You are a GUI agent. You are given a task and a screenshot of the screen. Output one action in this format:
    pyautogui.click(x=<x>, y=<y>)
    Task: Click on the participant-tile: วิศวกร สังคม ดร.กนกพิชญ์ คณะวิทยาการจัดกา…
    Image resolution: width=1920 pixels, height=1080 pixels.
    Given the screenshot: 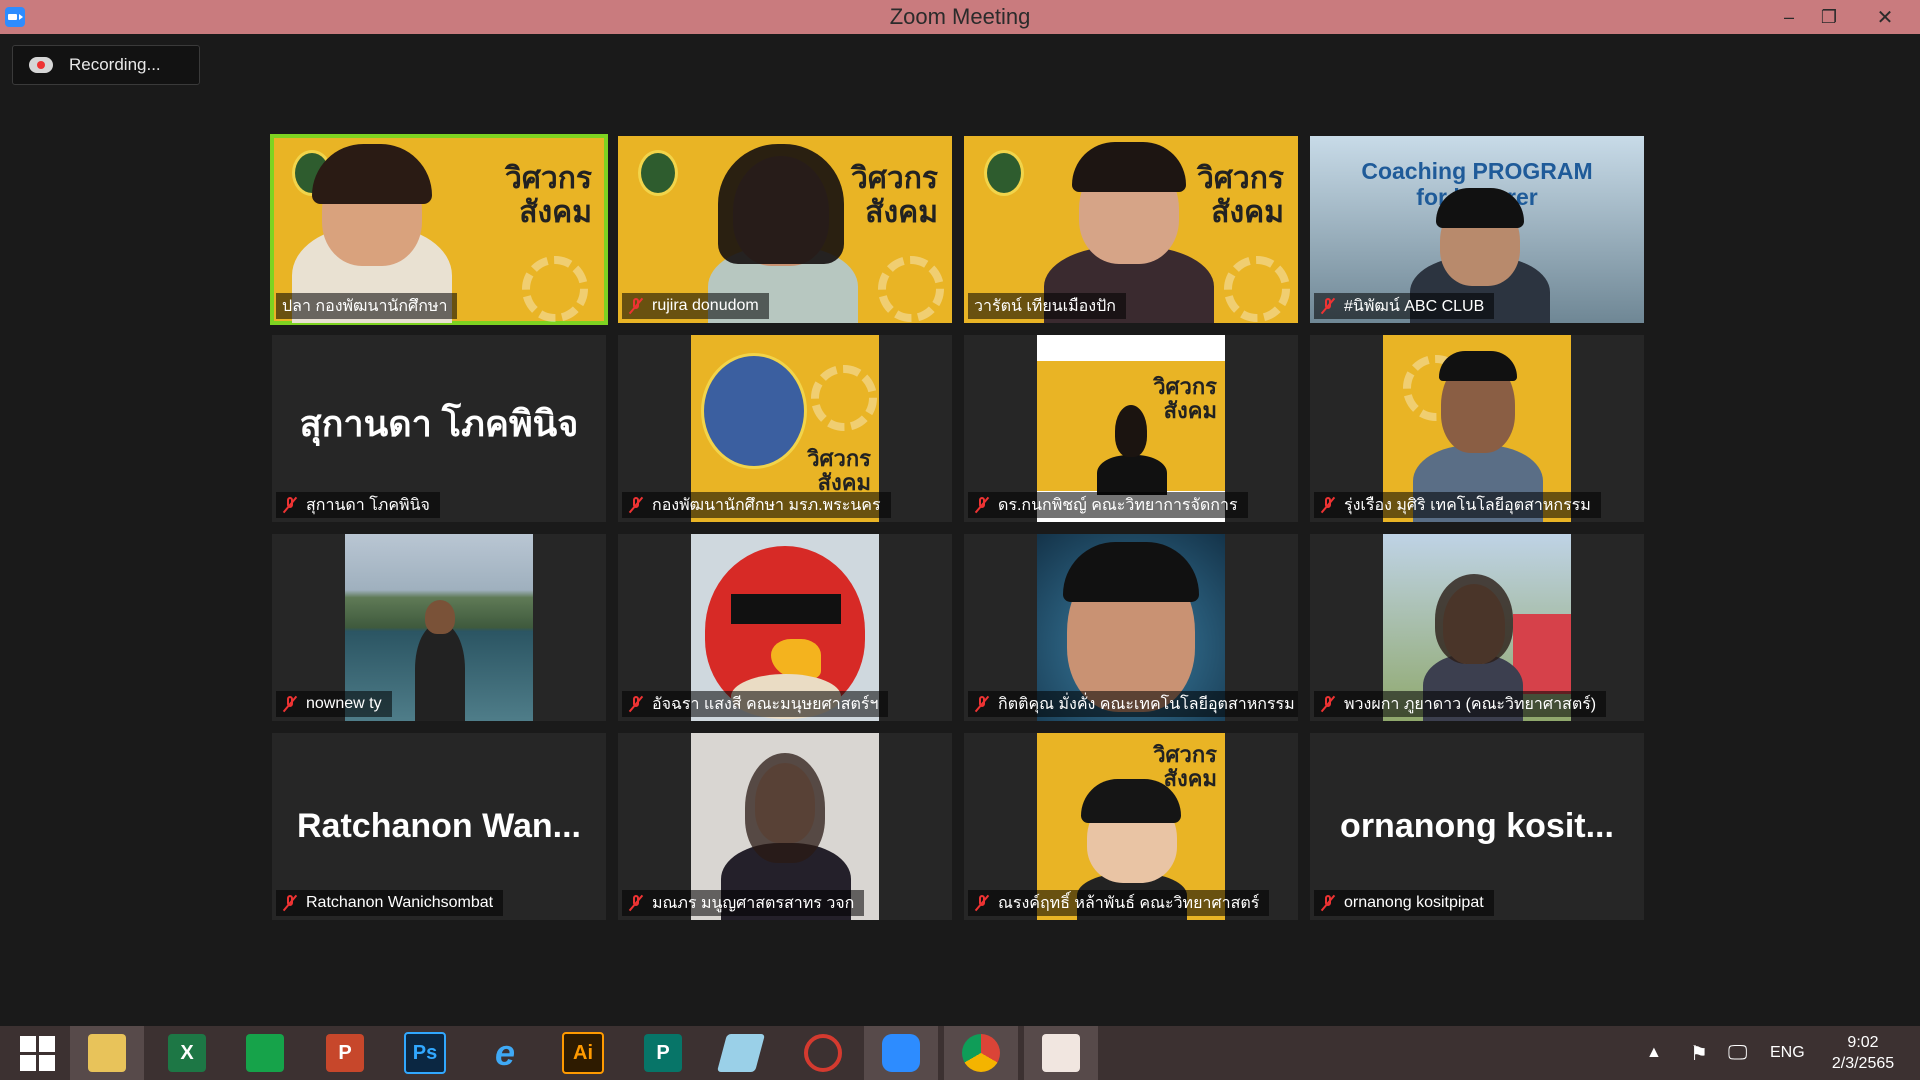 What is the action you would take?
    pyautogui.click(x=1131, y=428)
    